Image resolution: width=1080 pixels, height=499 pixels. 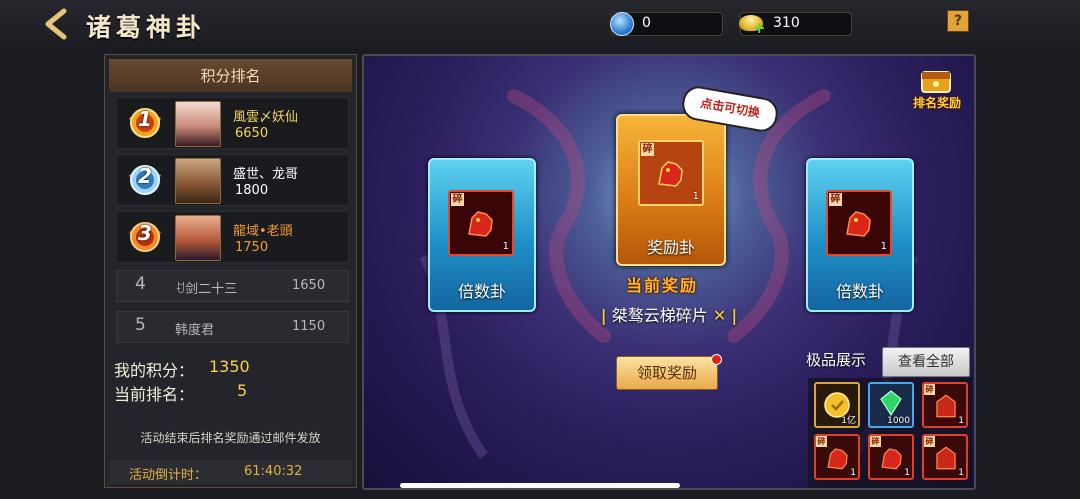 What do you see at coordinates (926, 362) in the screenshot?
I see `view-all-button: 查看全部` at bounding box center [926, 362].